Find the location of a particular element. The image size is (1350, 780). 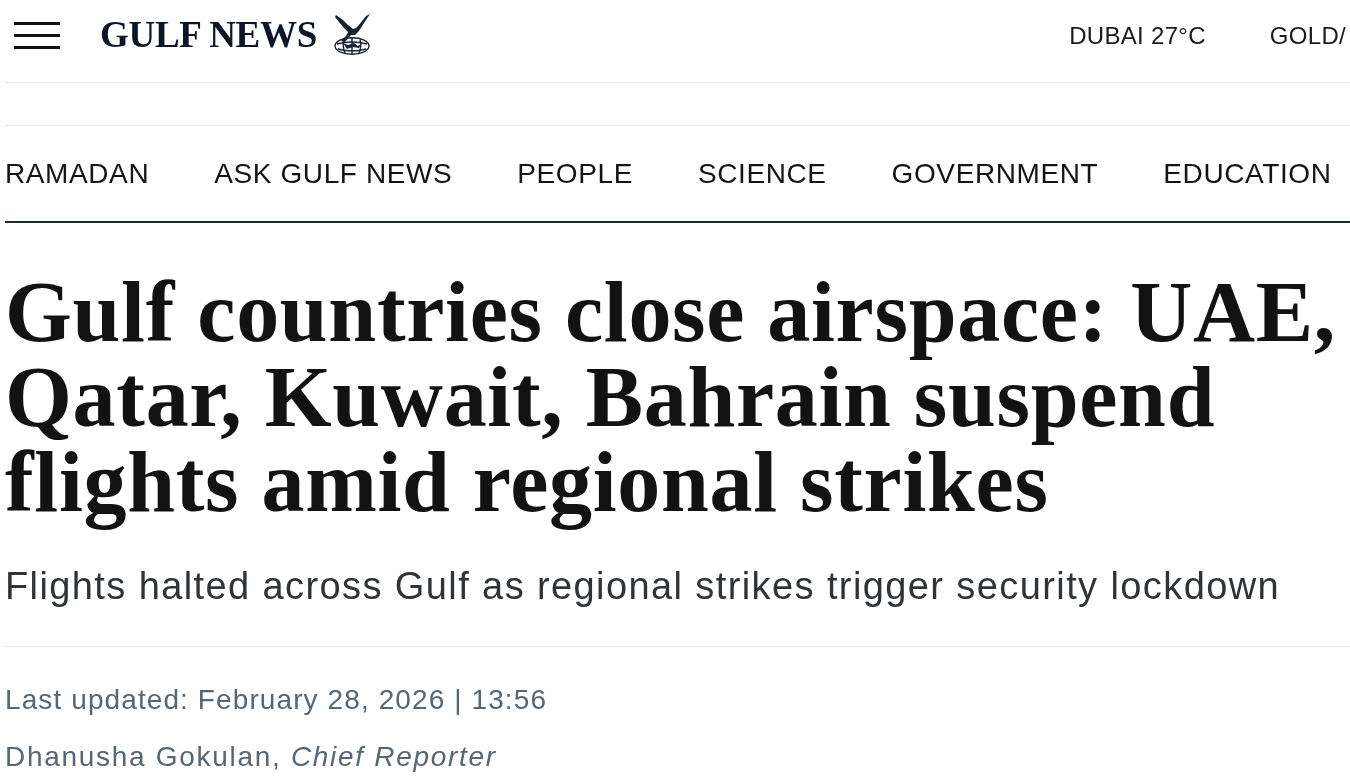

last-updated-text: Last updated: February 28, 2026 | 13:56 is located at coordinates (277, 700).